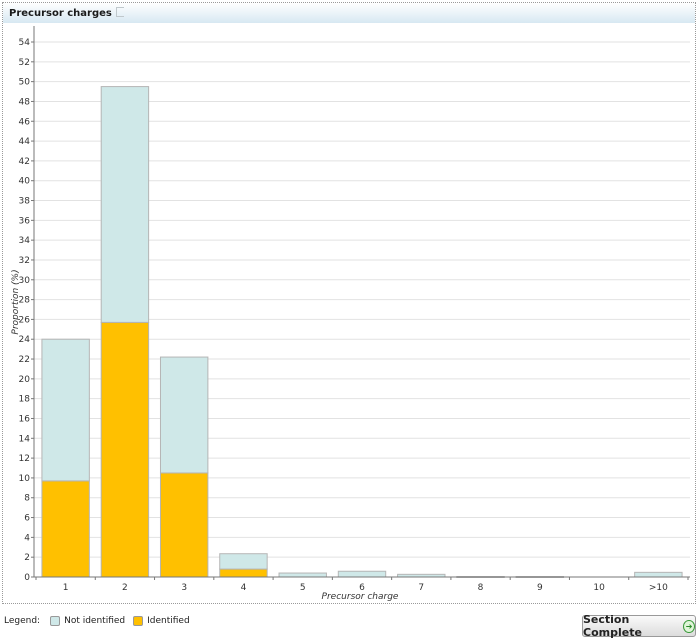 This screenshot has height=644, width=700. Describe the element at coordinates (25, 479) in the screenshot. I see `y-tick-label: 10` at that location.